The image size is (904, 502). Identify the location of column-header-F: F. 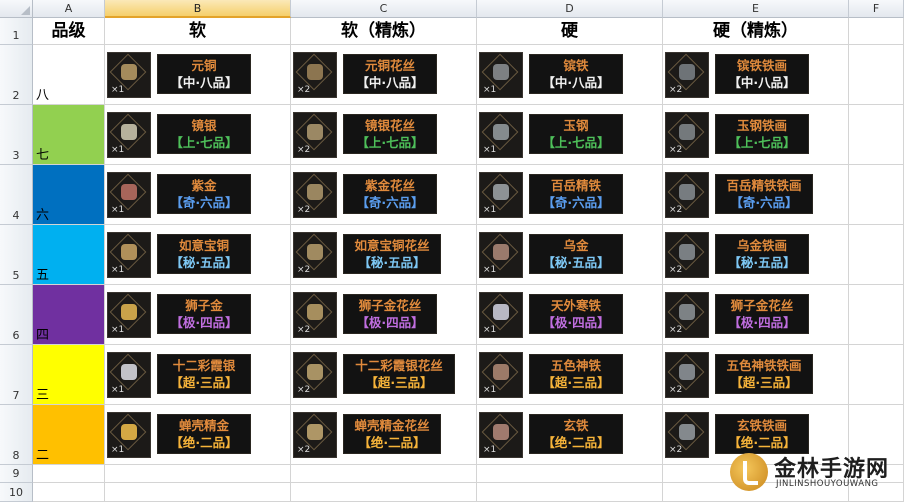
(876, 9).